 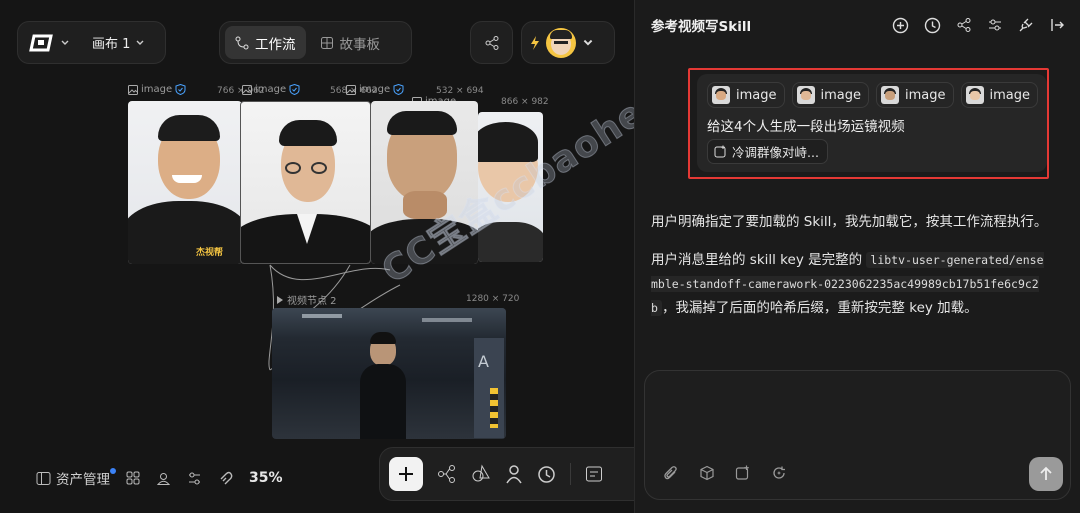 What do you see at coordinates (266, 478) in the screenshot?
I see `zoom-level: 35%` at bounding box center [266, 478].